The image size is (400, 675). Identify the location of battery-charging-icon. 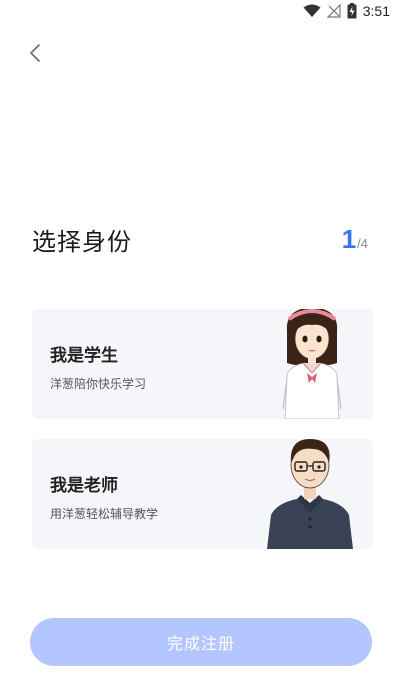
(352, 11).